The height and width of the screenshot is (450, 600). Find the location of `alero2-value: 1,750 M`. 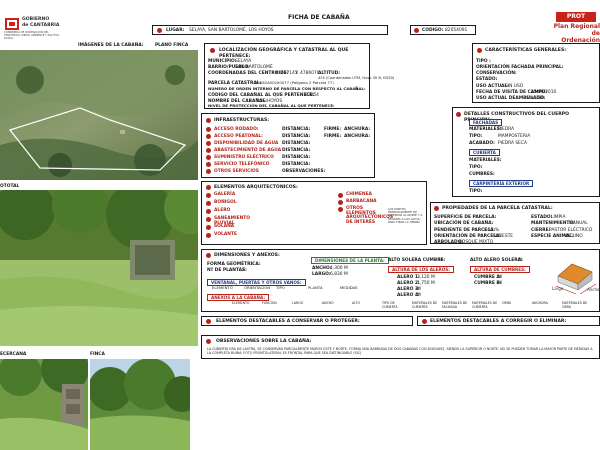

alero2-value: 1,750 M is located at coordinates (426, 283).